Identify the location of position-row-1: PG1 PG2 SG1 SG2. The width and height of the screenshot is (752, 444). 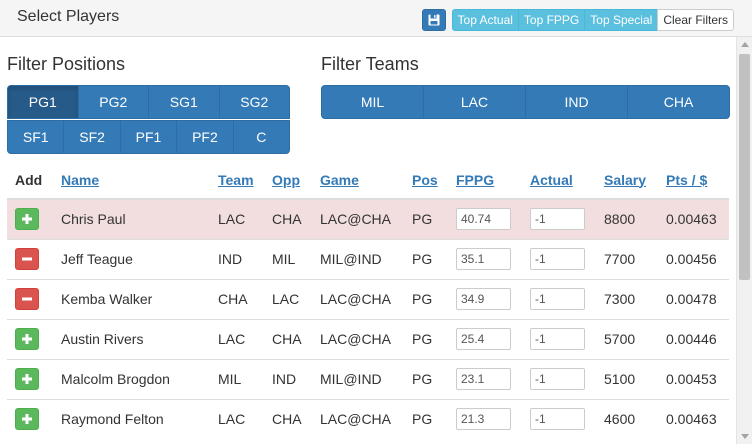
(148, 102).